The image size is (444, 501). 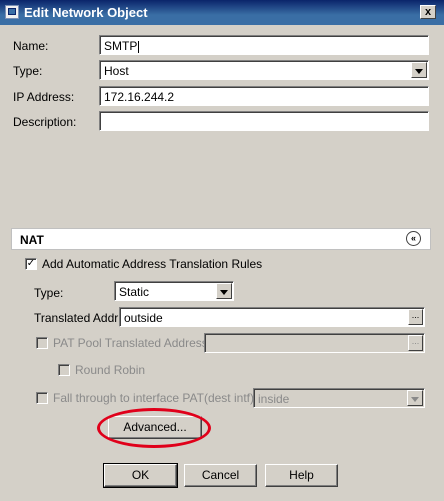 I want to click on round-robin-checkbox, so click(x=64, y=370).